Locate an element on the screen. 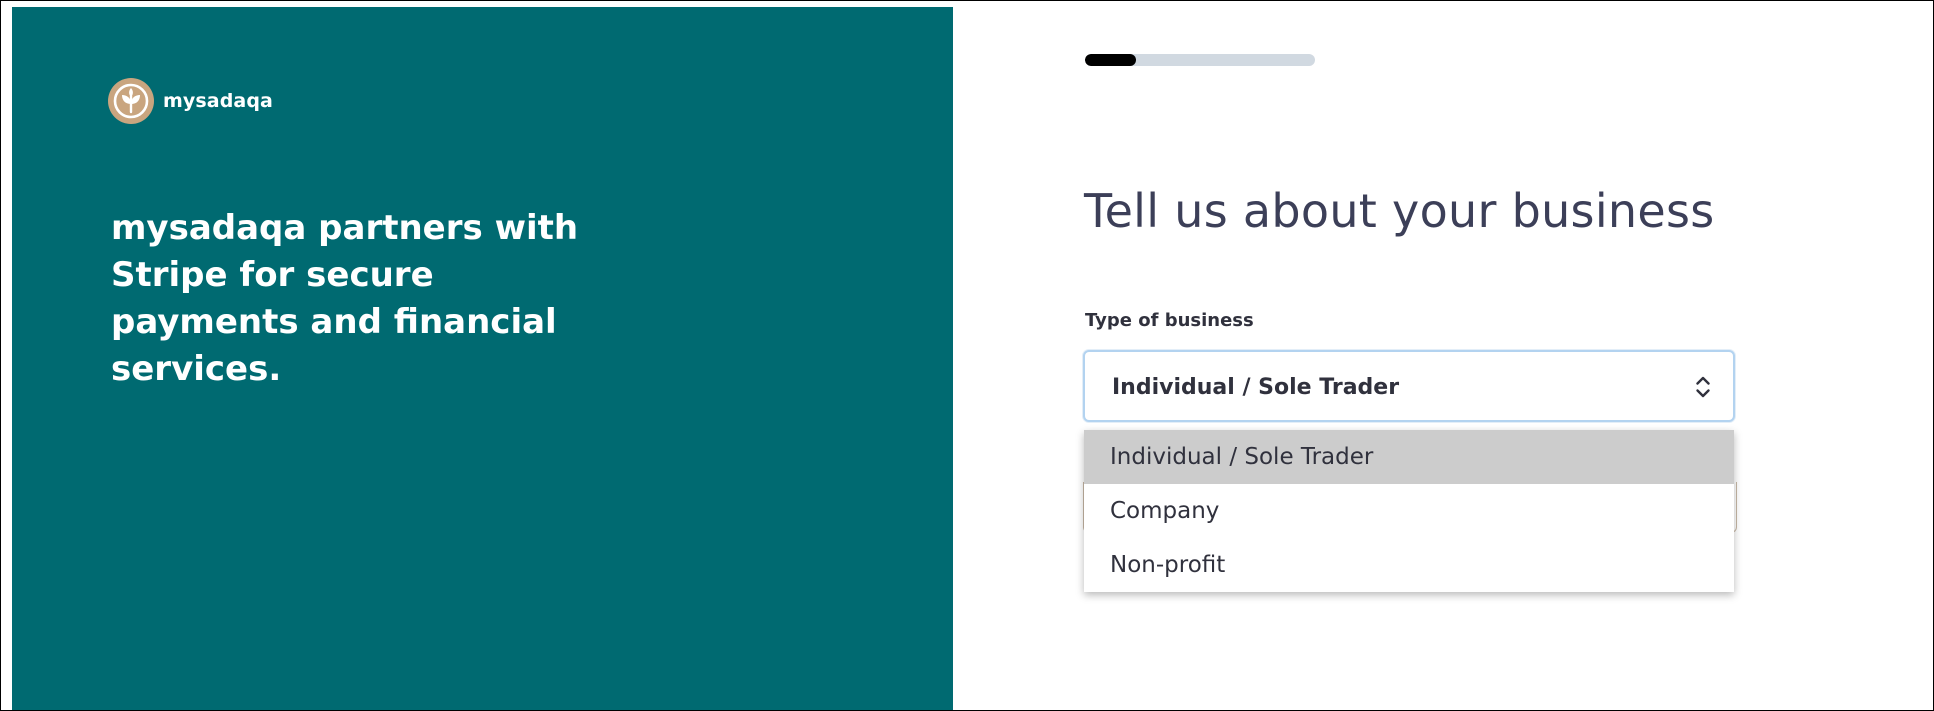 This screenshot has height=711, width=1934. progress-bar is located at coordinates (1200, 60).